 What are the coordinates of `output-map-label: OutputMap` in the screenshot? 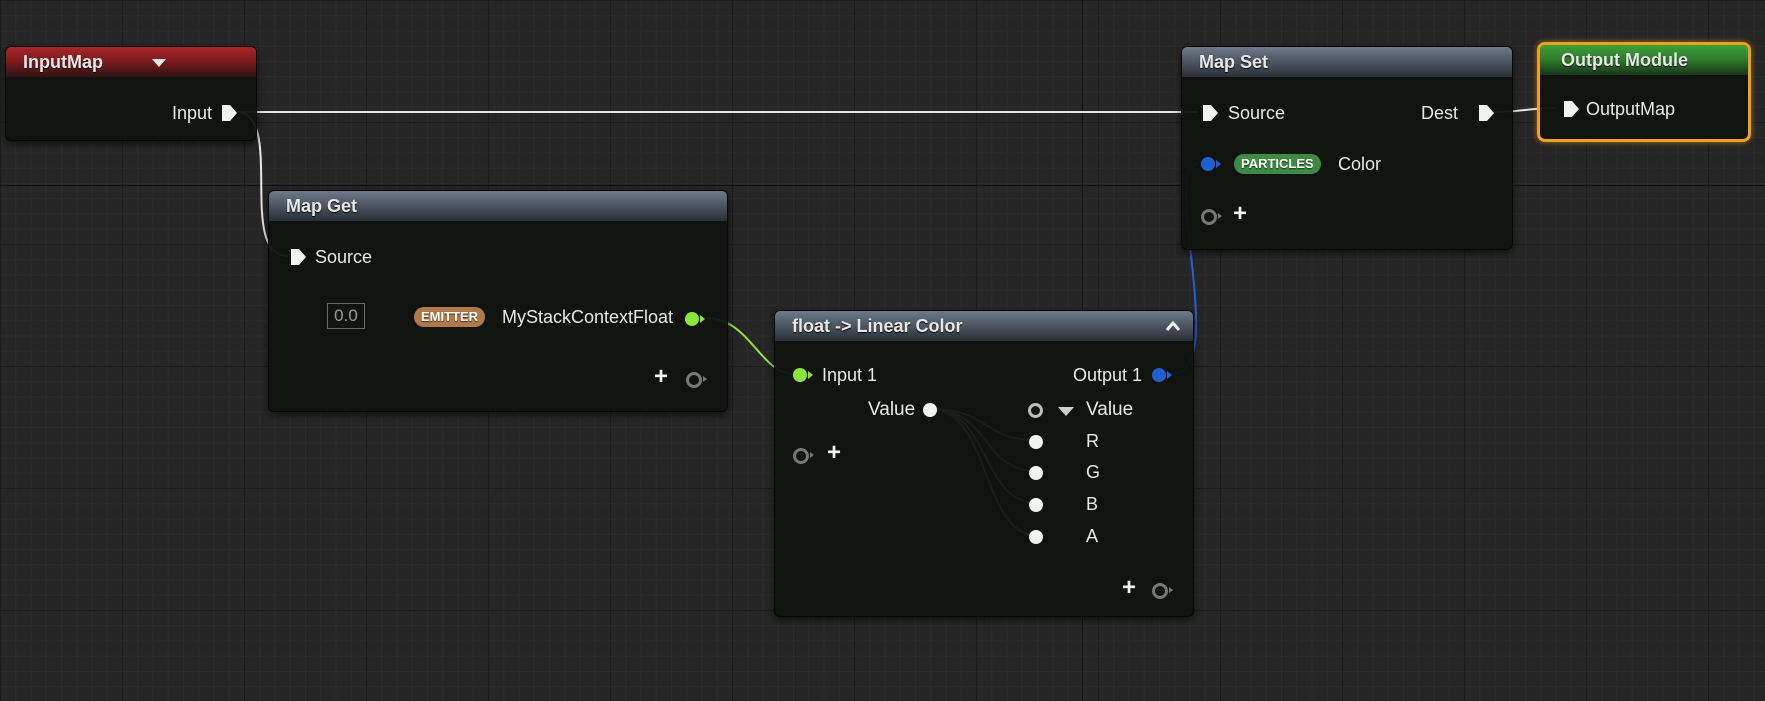 It's located at (1631, 109).